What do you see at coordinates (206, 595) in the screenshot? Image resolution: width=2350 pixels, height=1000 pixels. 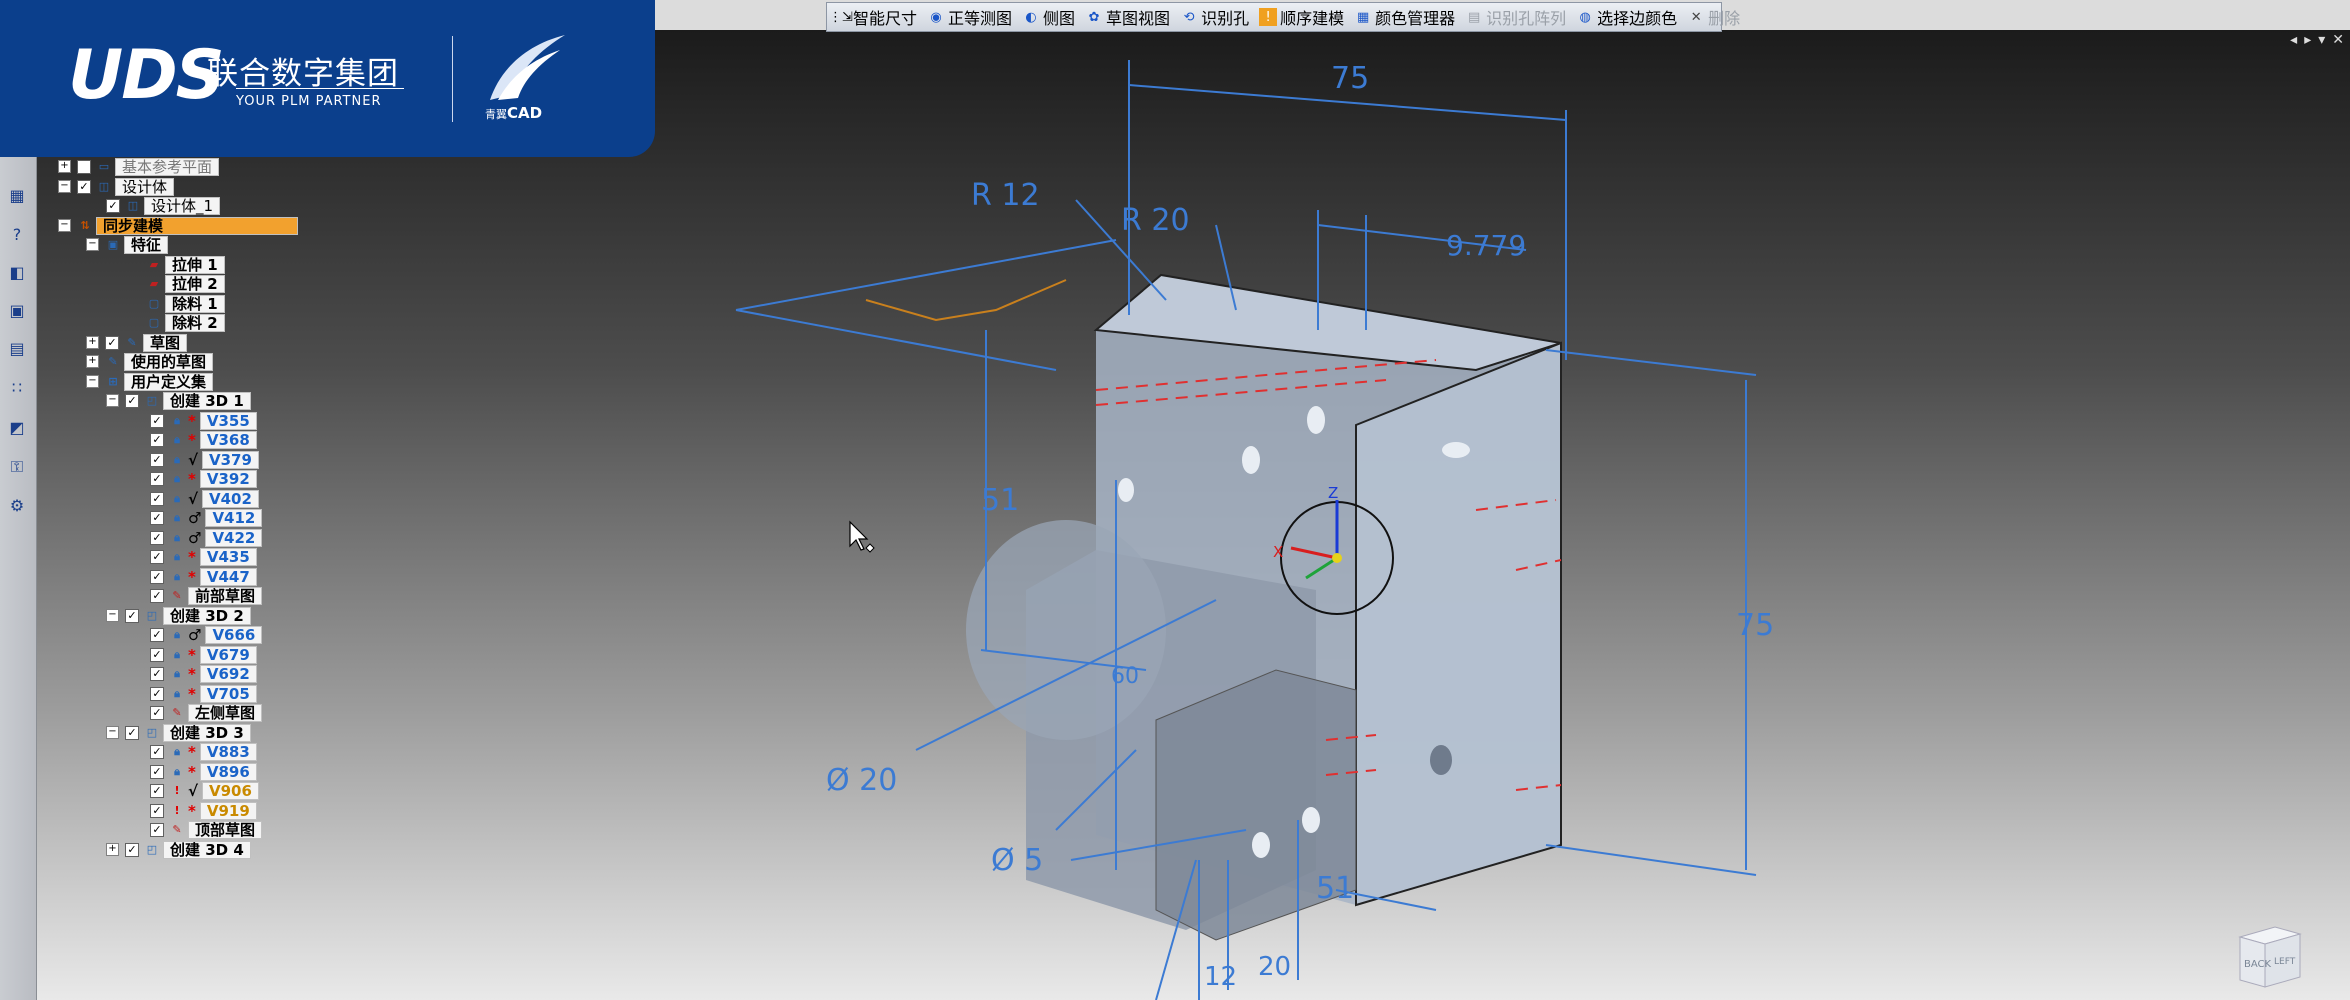 I see `tree-row-front-sketch: ✓ ✎ 前部草图` at bounding box center [206, 595].